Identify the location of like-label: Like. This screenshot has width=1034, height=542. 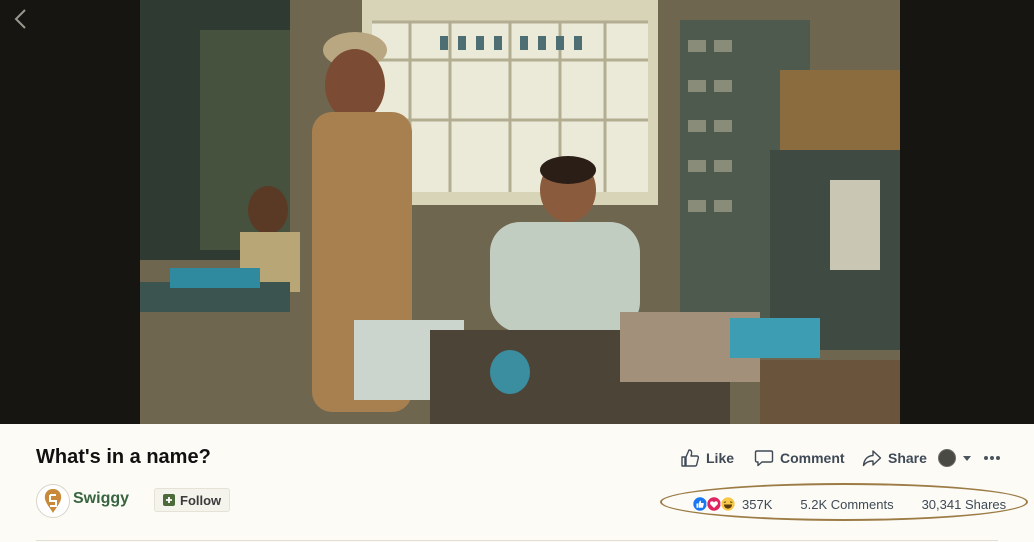
(720, 458).